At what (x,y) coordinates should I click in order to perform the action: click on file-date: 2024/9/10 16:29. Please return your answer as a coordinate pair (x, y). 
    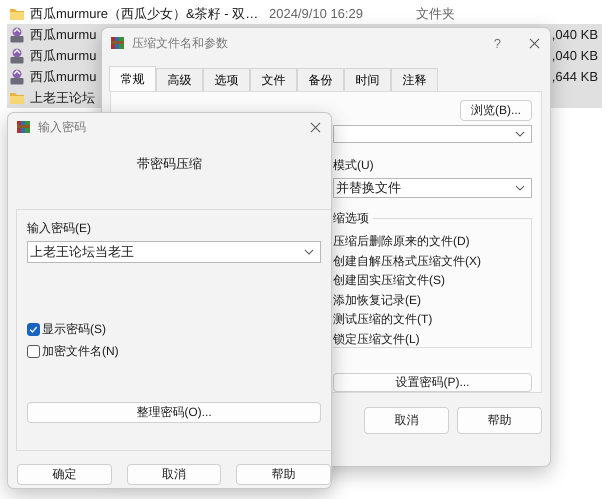
    Looking at the image, I should click on (316, 13).